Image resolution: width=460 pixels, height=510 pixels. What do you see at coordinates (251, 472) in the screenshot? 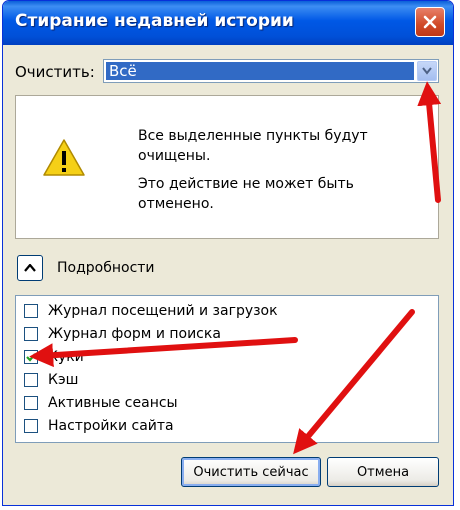
I see `clear-now-button: Очистить сейчас` at bounding box center [251, 472].